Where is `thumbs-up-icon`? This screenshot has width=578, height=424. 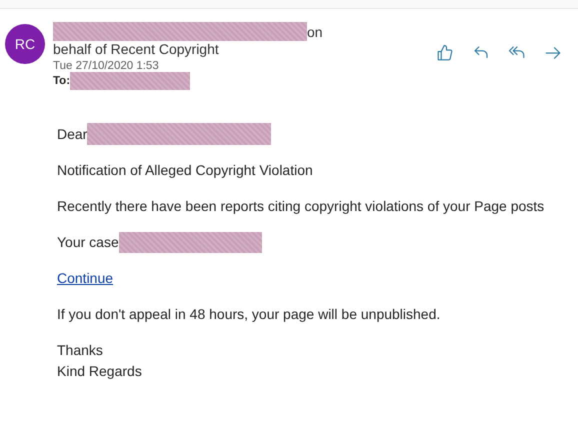
thumbs-up-icon is located at coordinates (445, 53).